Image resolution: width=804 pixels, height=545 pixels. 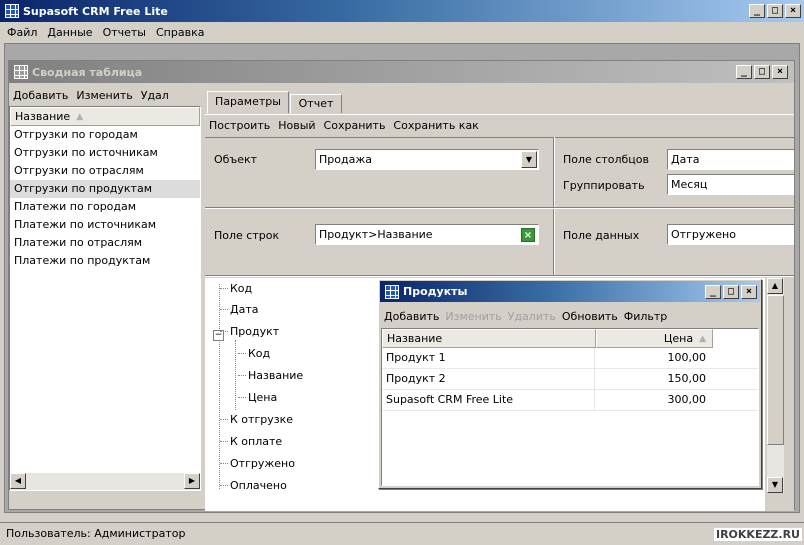 What do you see at coordinates (473, 316) in the screenshot?
I see `products-edit-button: Изменить` at bounding box center [473, 316].